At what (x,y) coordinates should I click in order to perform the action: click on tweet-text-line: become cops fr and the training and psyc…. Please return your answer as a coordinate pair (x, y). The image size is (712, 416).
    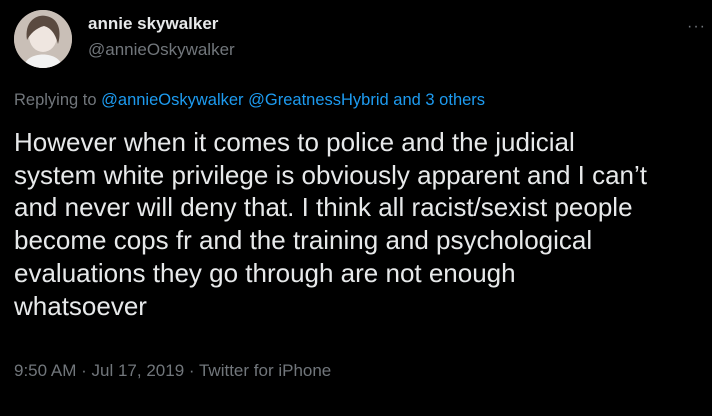
    Looking at the image, I should click on (303, 240).